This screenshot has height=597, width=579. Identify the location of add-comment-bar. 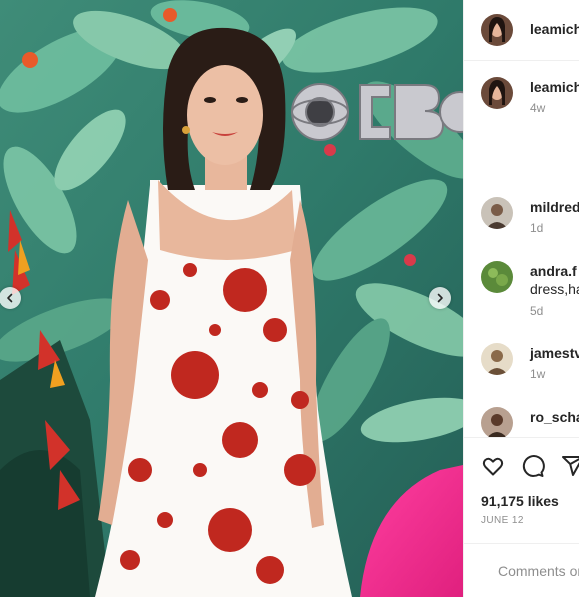
(521, 570).